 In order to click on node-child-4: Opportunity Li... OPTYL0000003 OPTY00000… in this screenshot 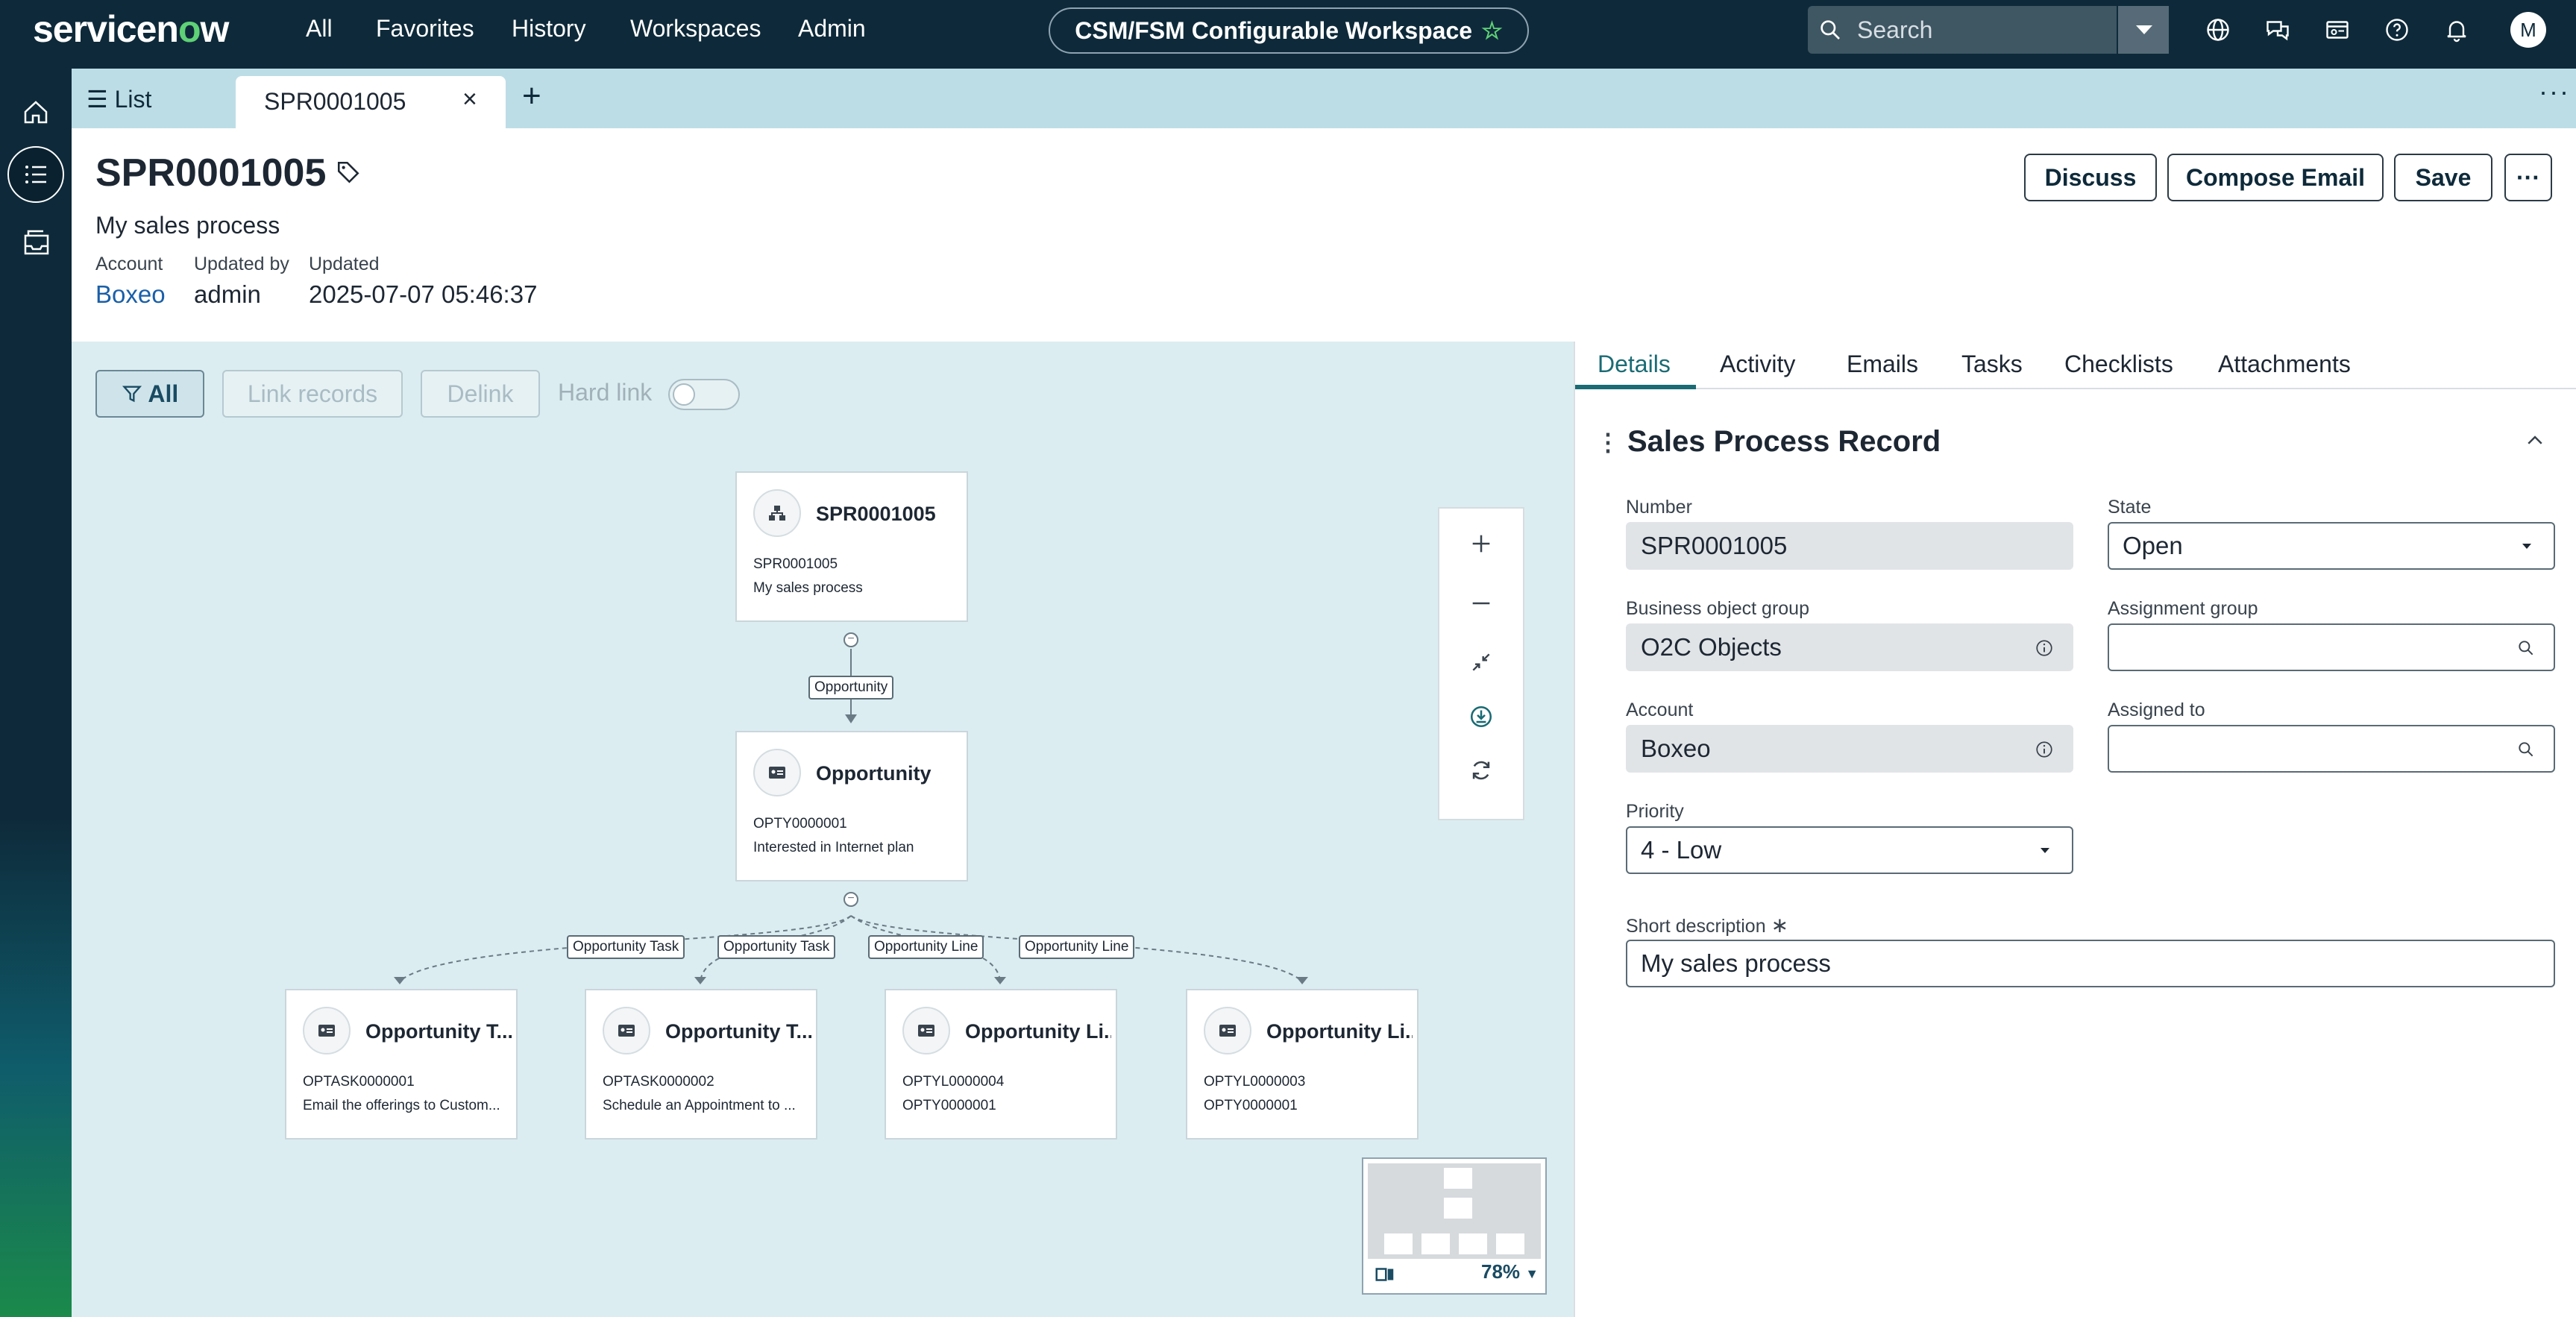, I will do `click(1303, 1064)`.